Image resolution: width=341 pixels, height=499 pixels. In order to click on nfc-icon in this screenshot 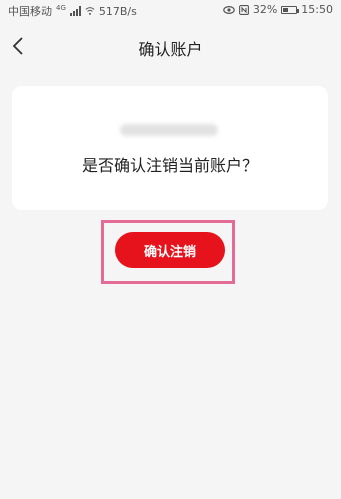, I will do `click(243, 9)`.